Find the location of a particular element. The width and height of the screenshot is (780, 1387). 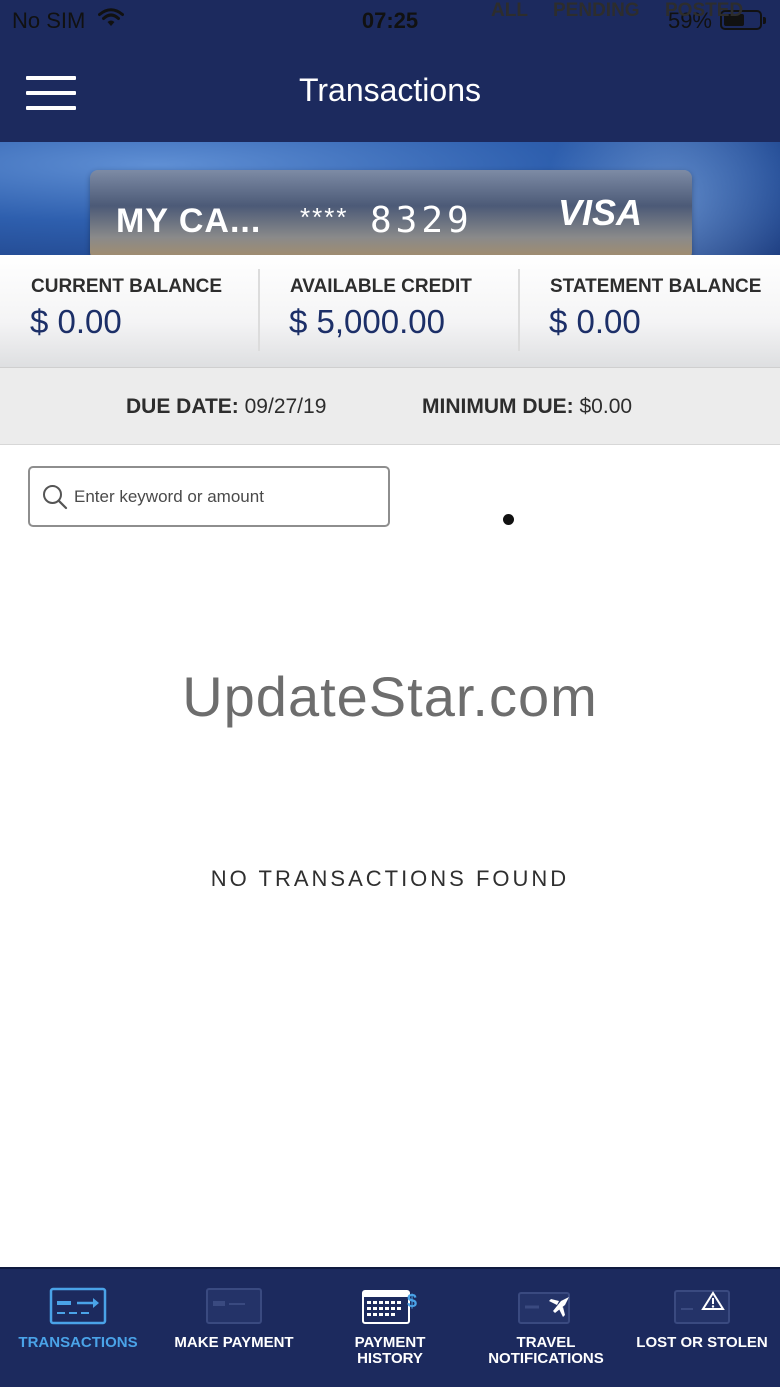

minimum-due: MINIMUM DUE: $0.00 is located at coordinates (527, 407).